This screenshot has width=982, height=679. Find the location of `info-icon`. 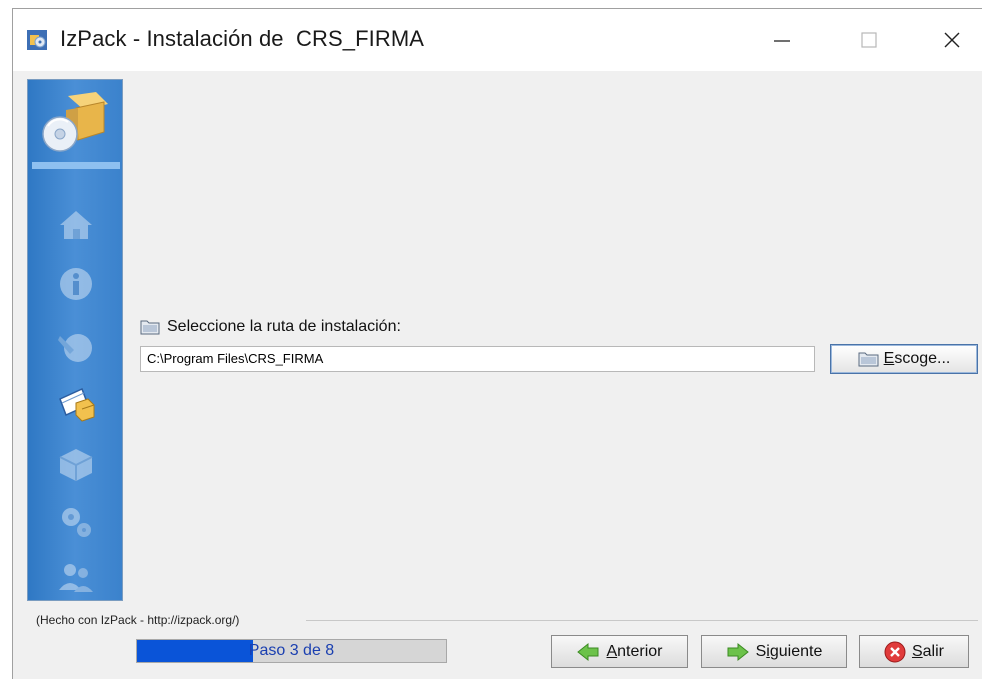

info-icon is located at coordinates (76, 284).